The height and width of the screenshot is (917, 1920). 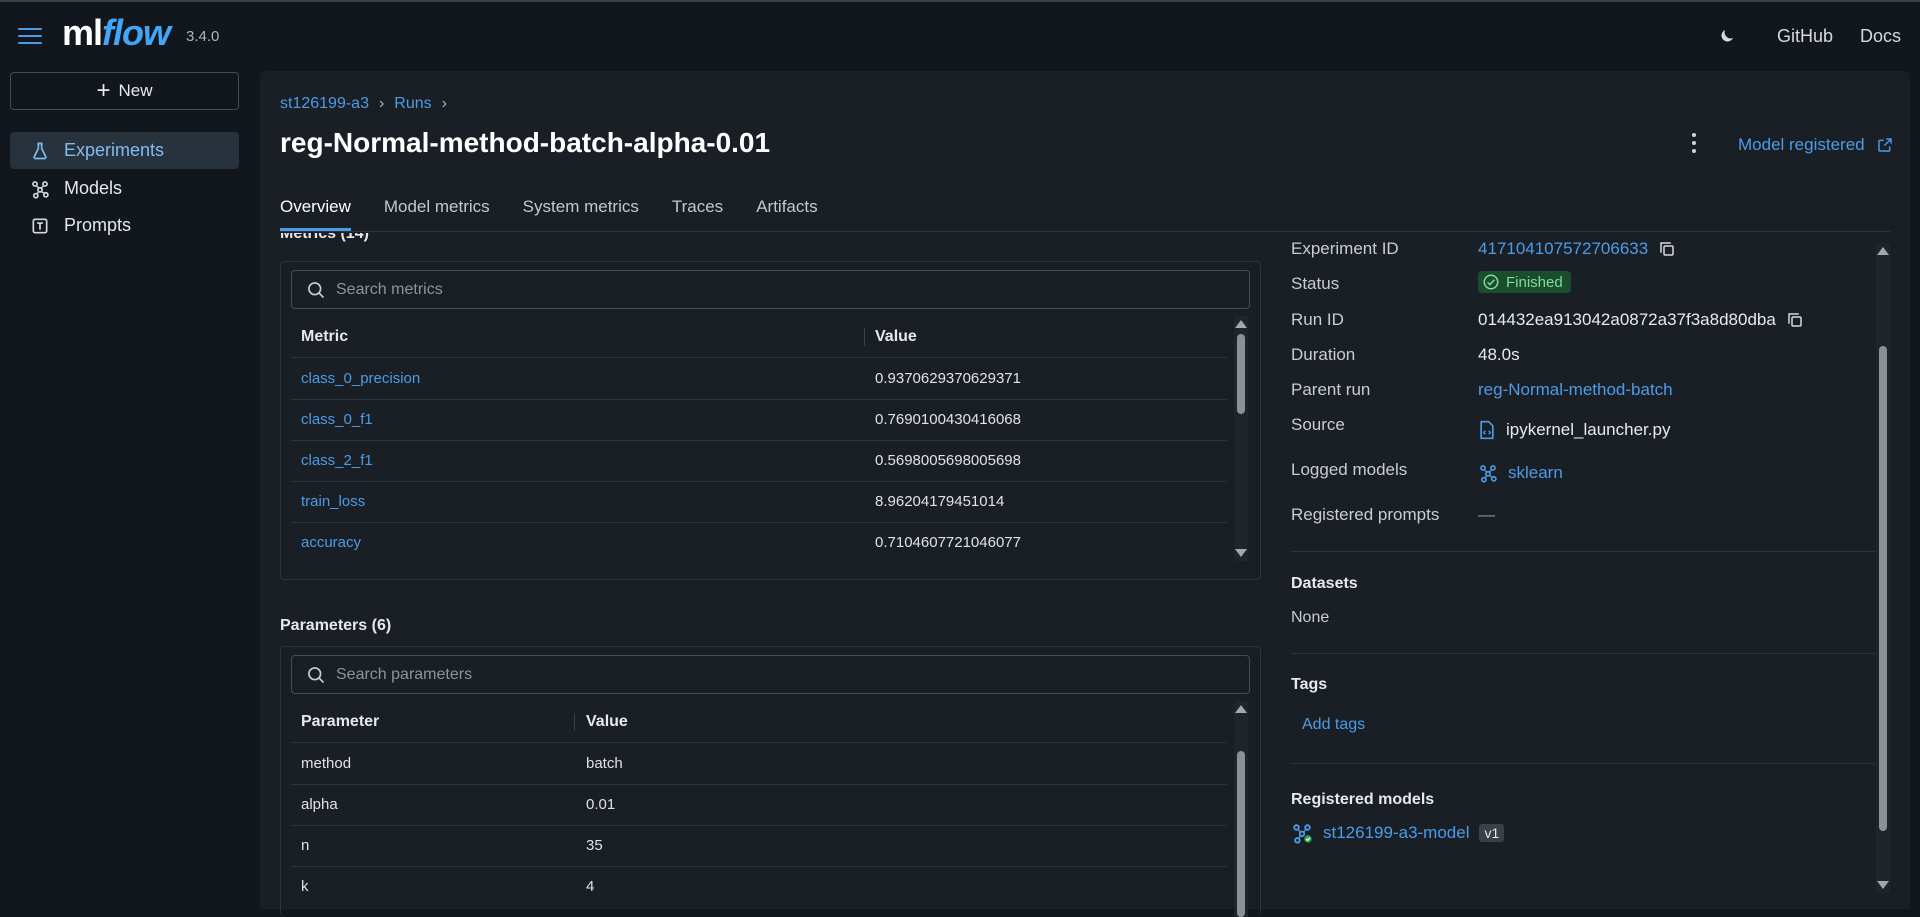 I want to click on source-filename: ipykernel_launcher.py, so click(x=1588, y=429).